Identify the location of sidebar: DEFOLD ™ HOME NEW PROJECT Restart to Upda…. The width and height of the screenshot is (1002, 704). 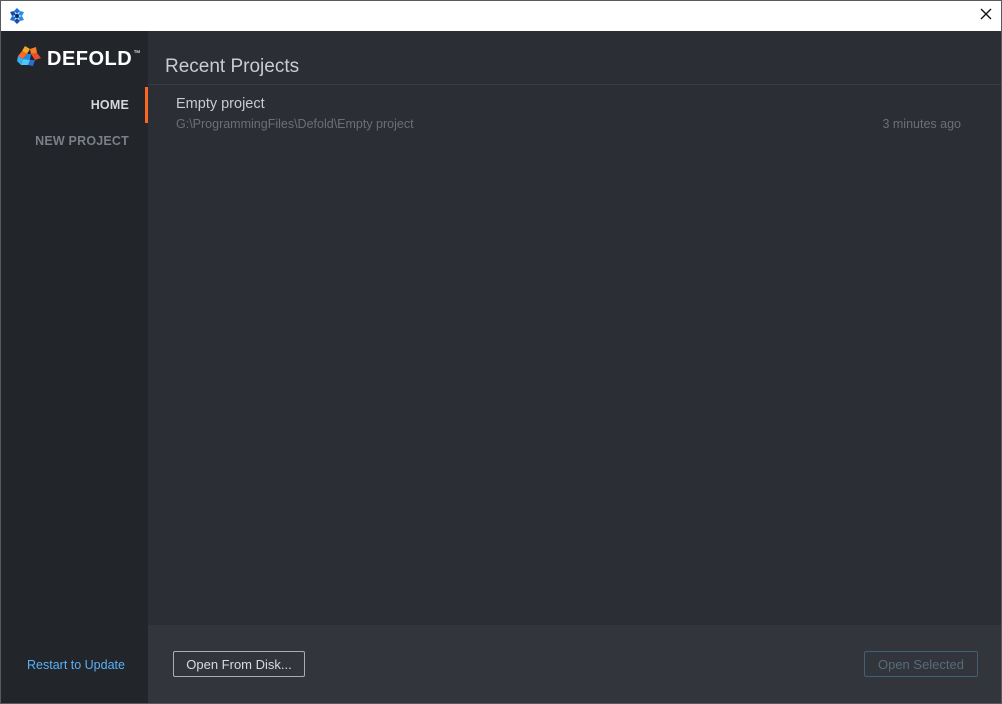
(74, 367).